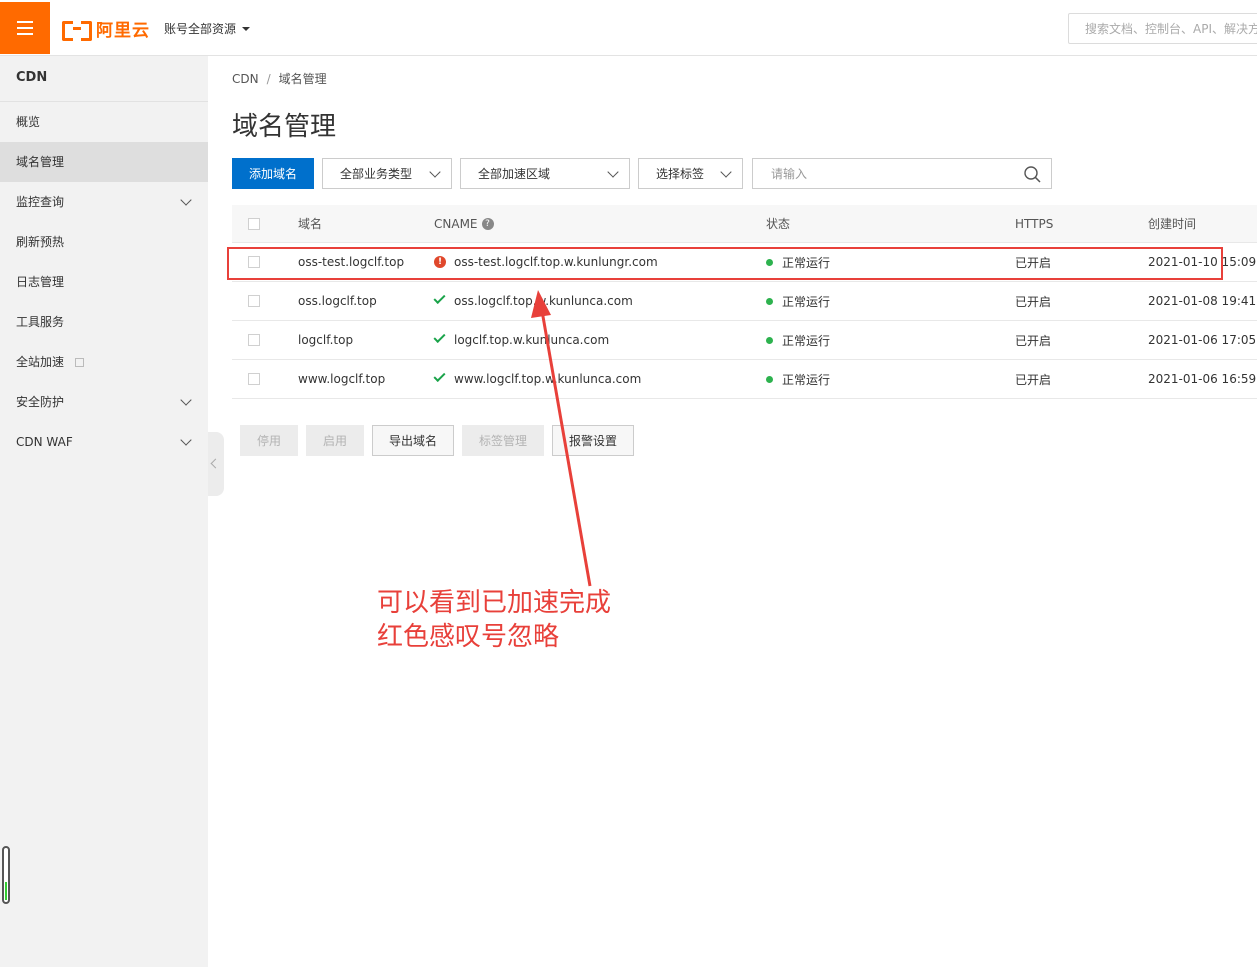 Image resolution: width=1257 pixels, height=967 pixels. Describe the element at coordinates (1171, 29) in the screenshot. I see `global-search-placeholder: 搜索文档、控制台、API、解决方案` at that location.